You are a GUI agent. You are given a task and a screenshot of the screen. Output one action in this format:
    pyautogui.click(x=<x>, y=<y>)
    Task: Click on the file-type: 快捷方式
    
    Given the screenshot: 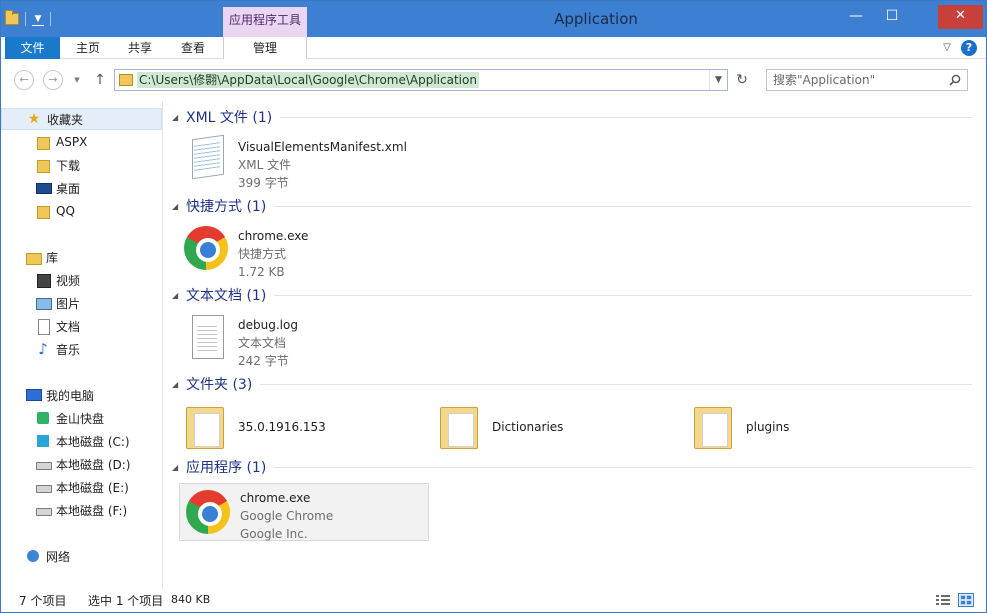 What is the action you would take?
    pyautogui.click(x=262, y=254)
    